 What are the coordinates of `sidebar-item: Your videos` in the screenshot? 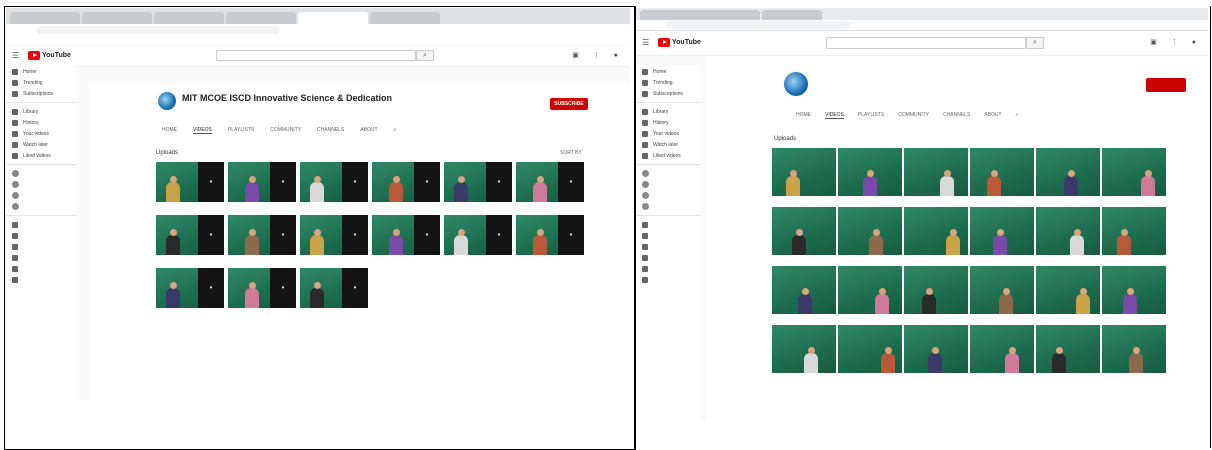 It's located at (41, 133).